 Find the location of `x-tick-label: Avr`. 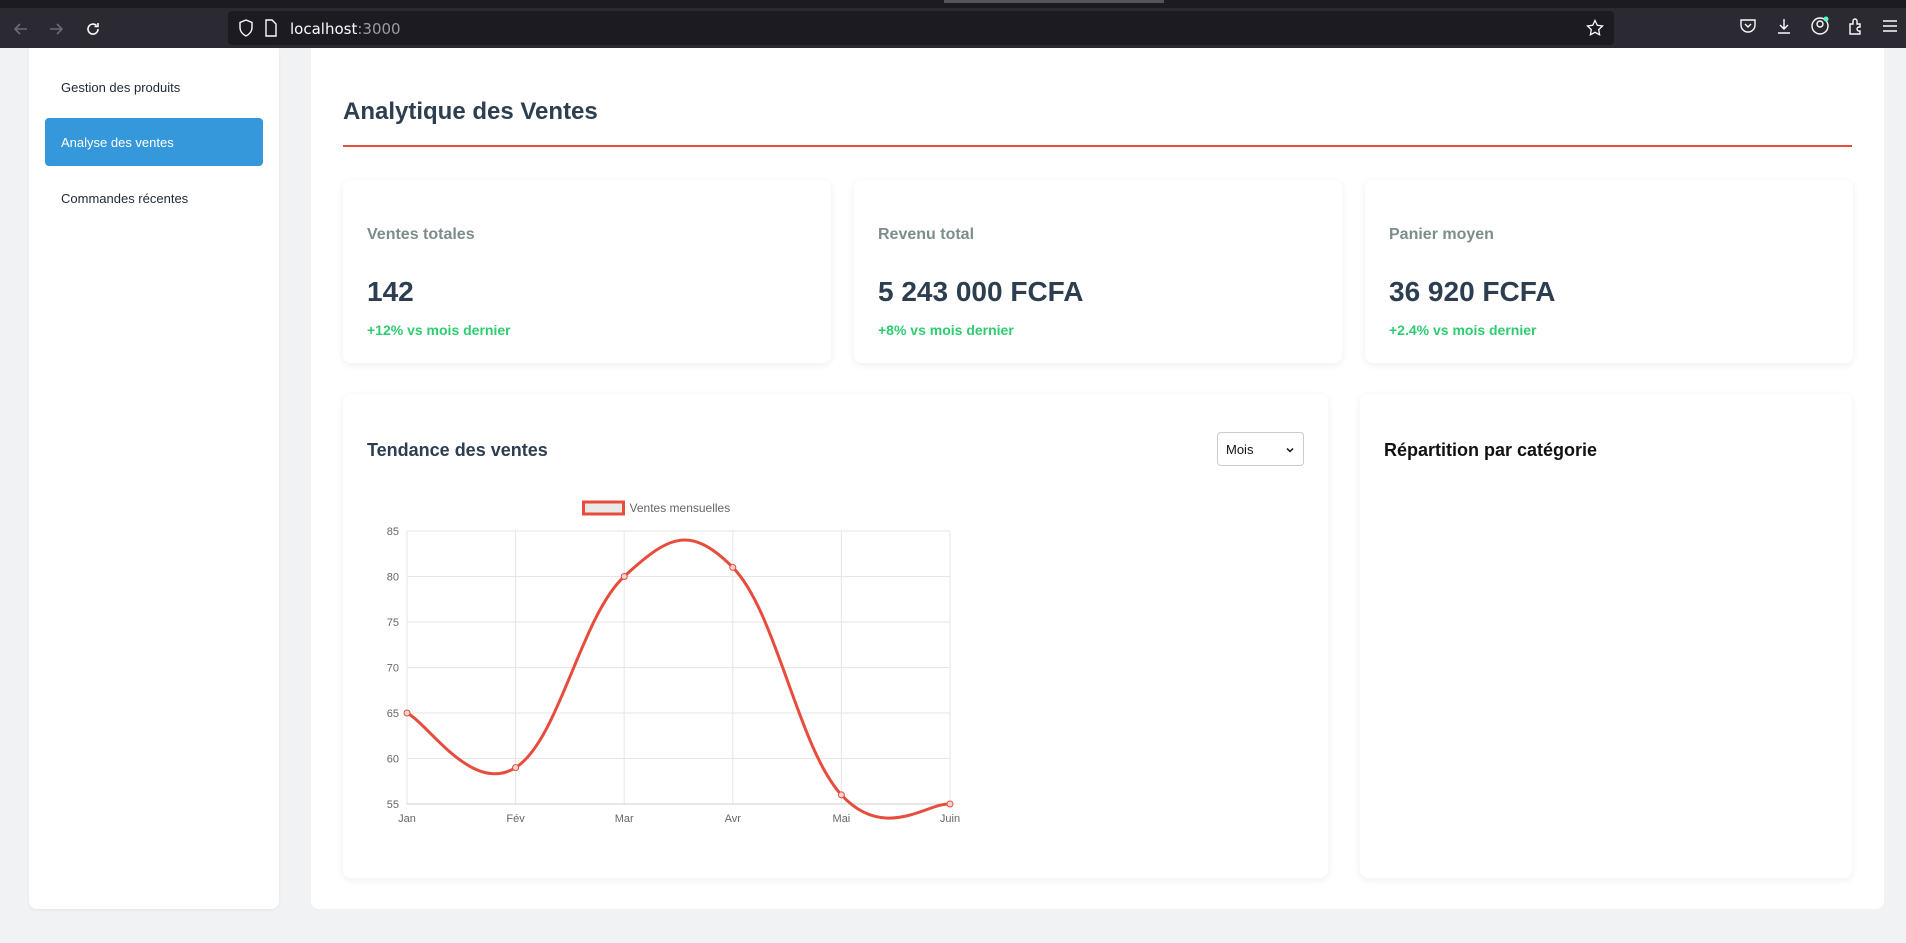

x-tick-label: Avr is located at coordinates (733, 819).